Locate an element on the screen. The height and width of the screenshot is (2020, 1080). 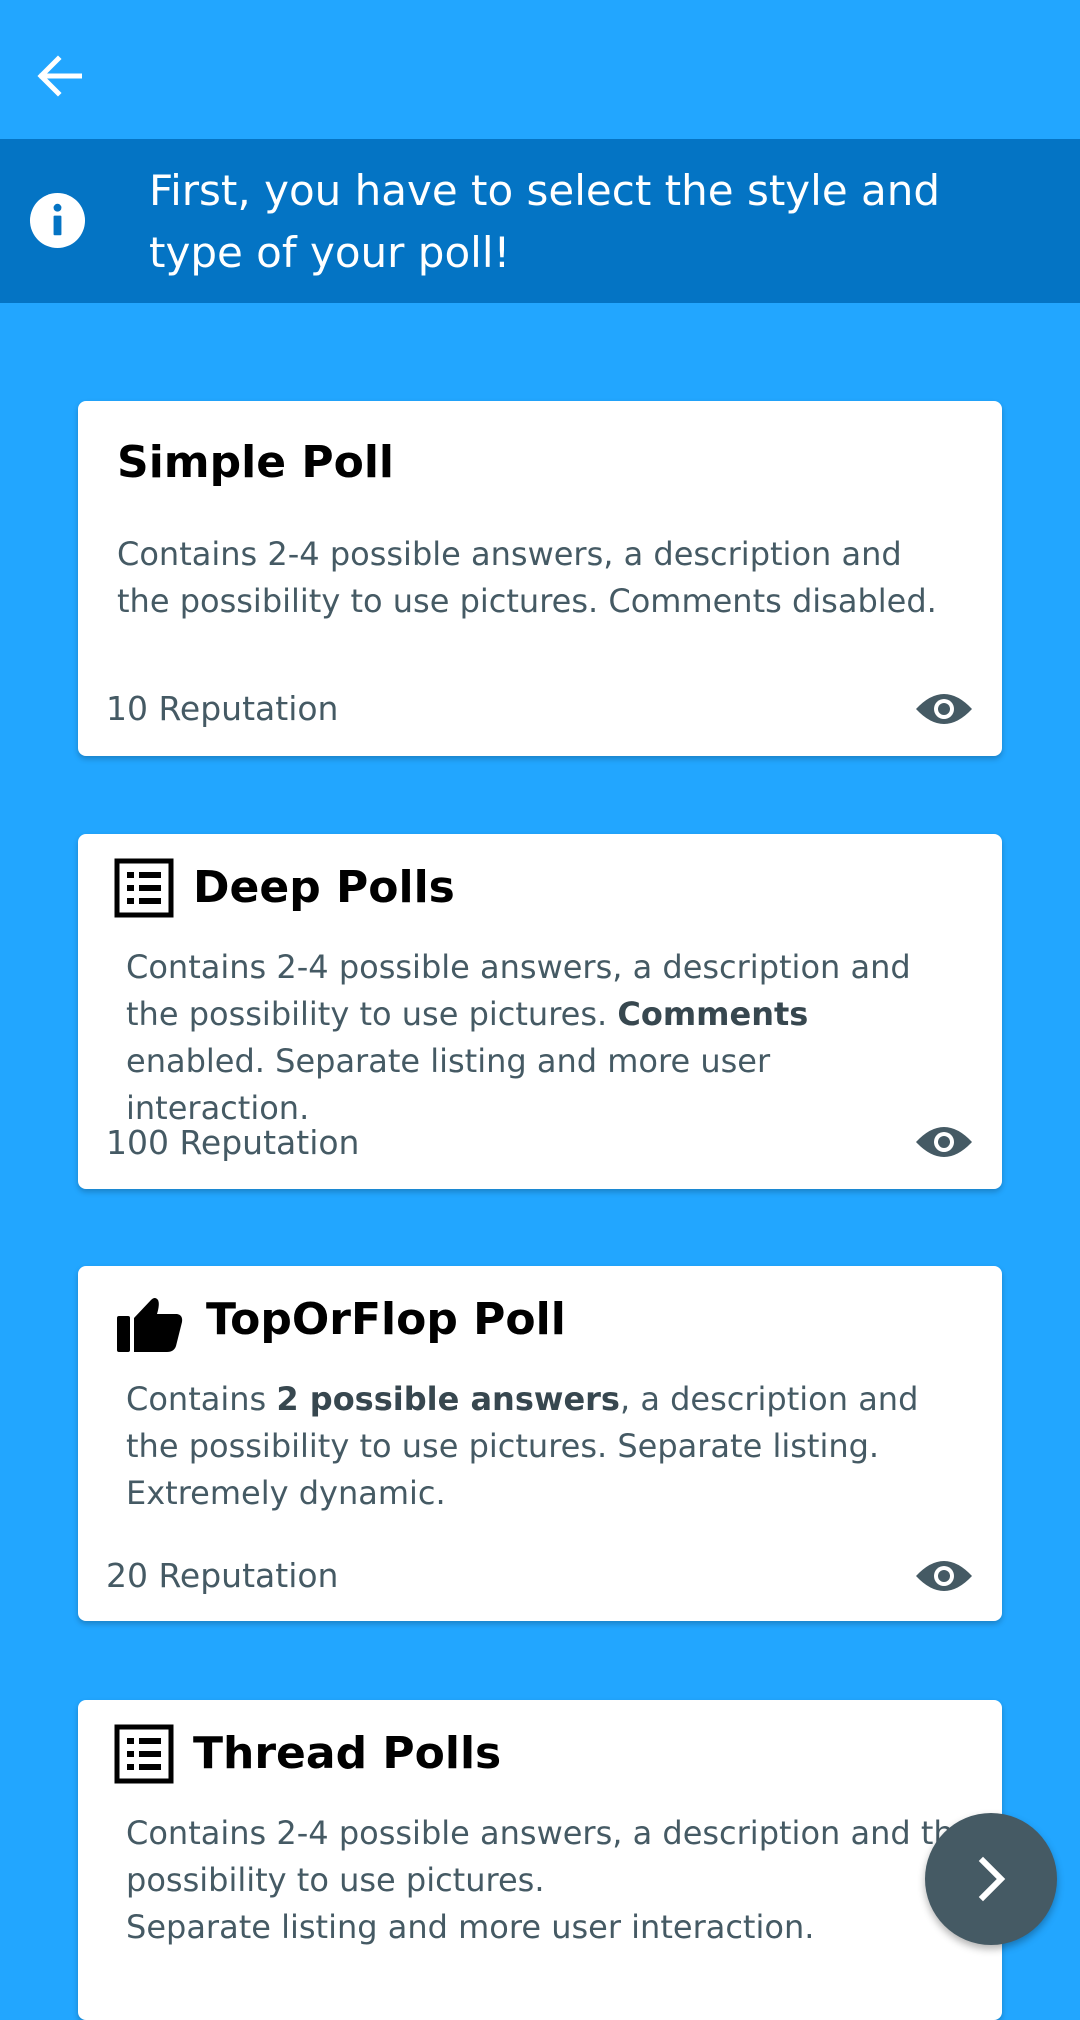
next-button is located at coordinates (991, 1879).